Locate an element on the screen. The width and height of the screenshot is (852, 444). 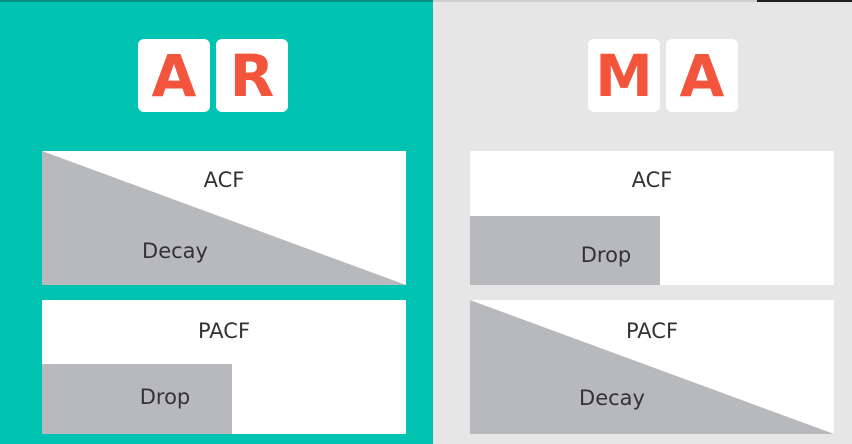
ar-pacf-drop-shape is located at coordinates (137, 399).